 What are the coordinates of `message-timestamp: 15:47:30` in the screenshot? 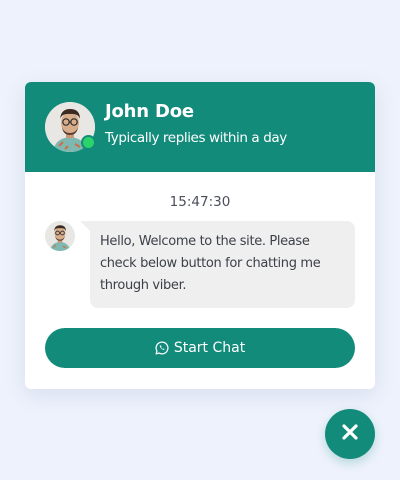 It's located at (200, 202).